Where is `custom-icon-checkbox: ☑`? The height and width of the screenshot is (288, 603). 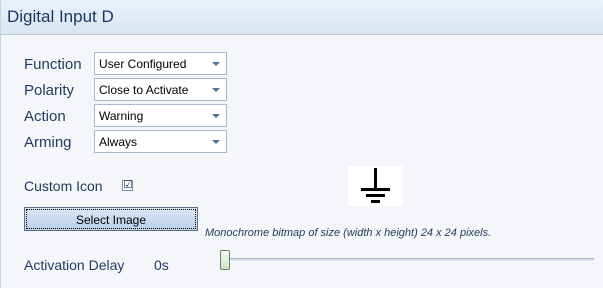 custom-icon-checkbox: ☑ is located at coordinates (127, 185).